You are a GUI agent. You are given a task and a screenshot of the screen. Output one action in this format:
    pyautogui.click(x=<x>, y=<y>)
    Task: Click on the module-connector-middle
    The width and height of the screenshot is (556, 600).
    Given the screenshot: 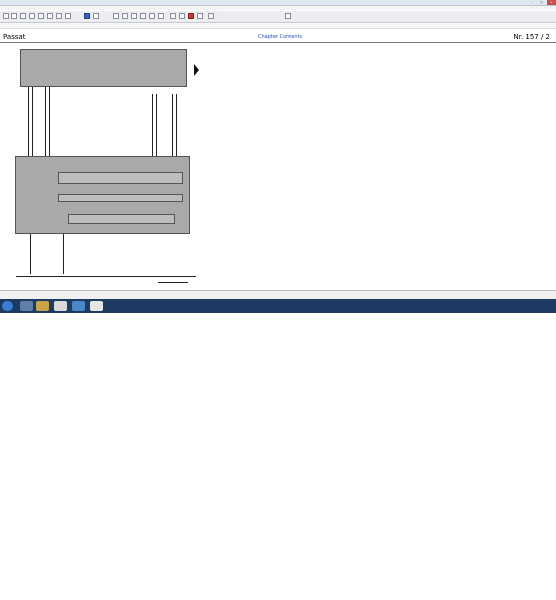 What is the action you would take?
    pyautogui.click(x=120, y=198)
    